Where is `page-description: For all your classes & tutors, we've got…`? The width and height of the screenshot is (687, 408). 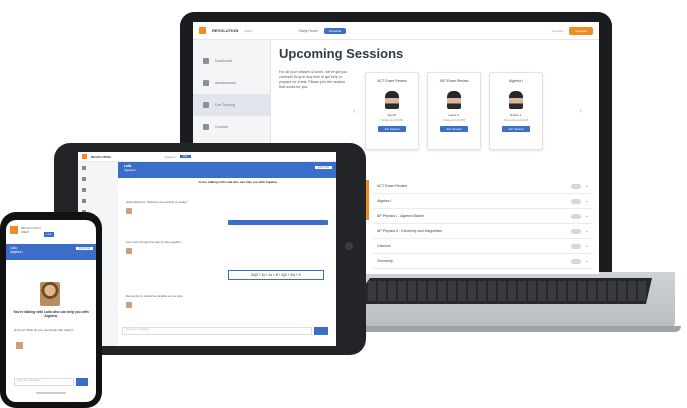 page-description: For all your classes & tutors, we've got… is located at coordinates (313, 79).